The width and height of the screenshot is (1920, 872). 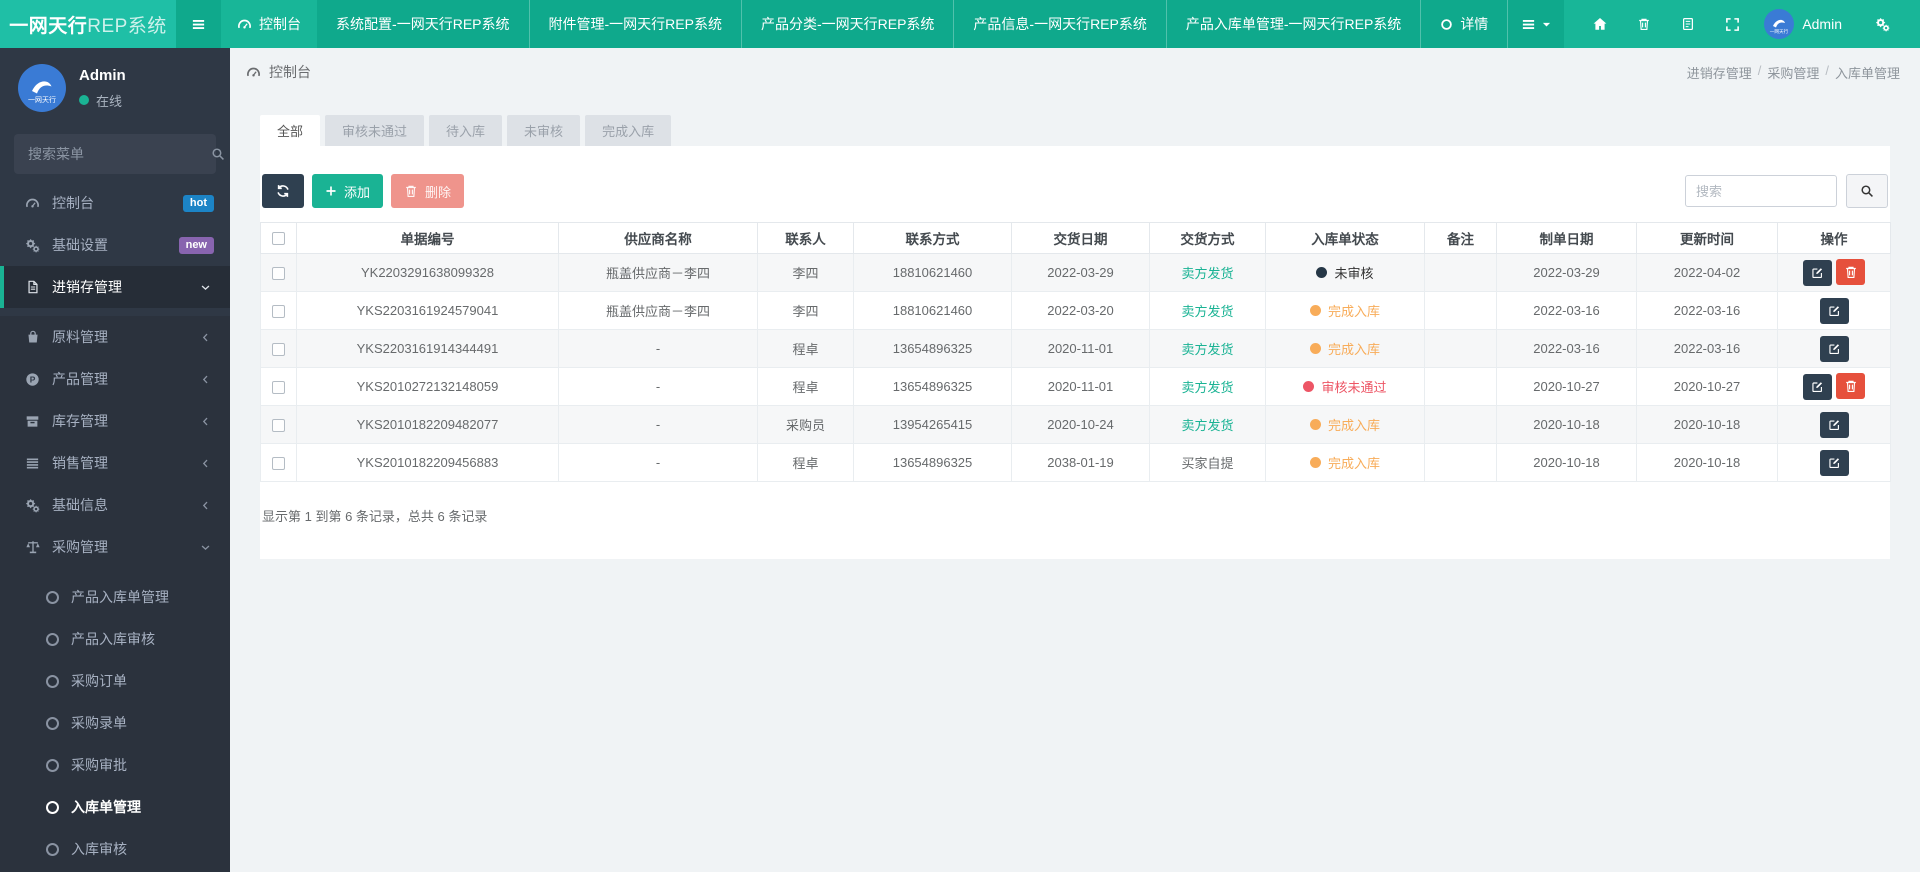 I want to click on breadcrumb-home: 控制台, so click(x=290, y=72).